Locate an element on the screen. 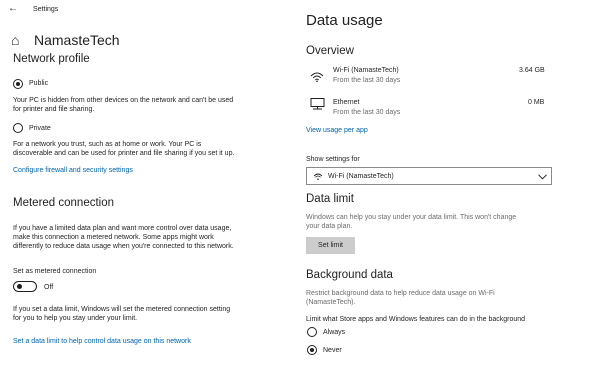 The height and width of the screenshot is (387, 600). wifi-usage-period: From the last 30 days is located at coordinates (367, 80).